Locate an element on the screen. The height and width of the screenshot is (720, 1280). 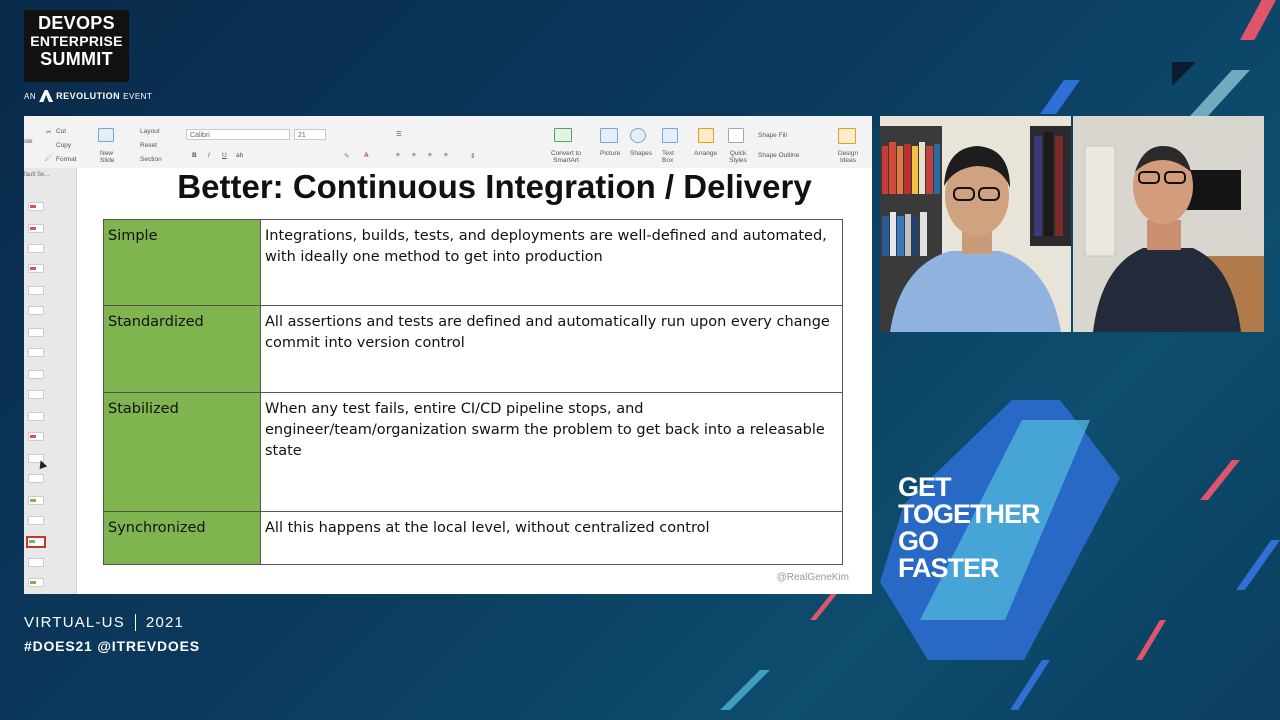
logo-text: SUMMIT is located at coordinates (76, 59).